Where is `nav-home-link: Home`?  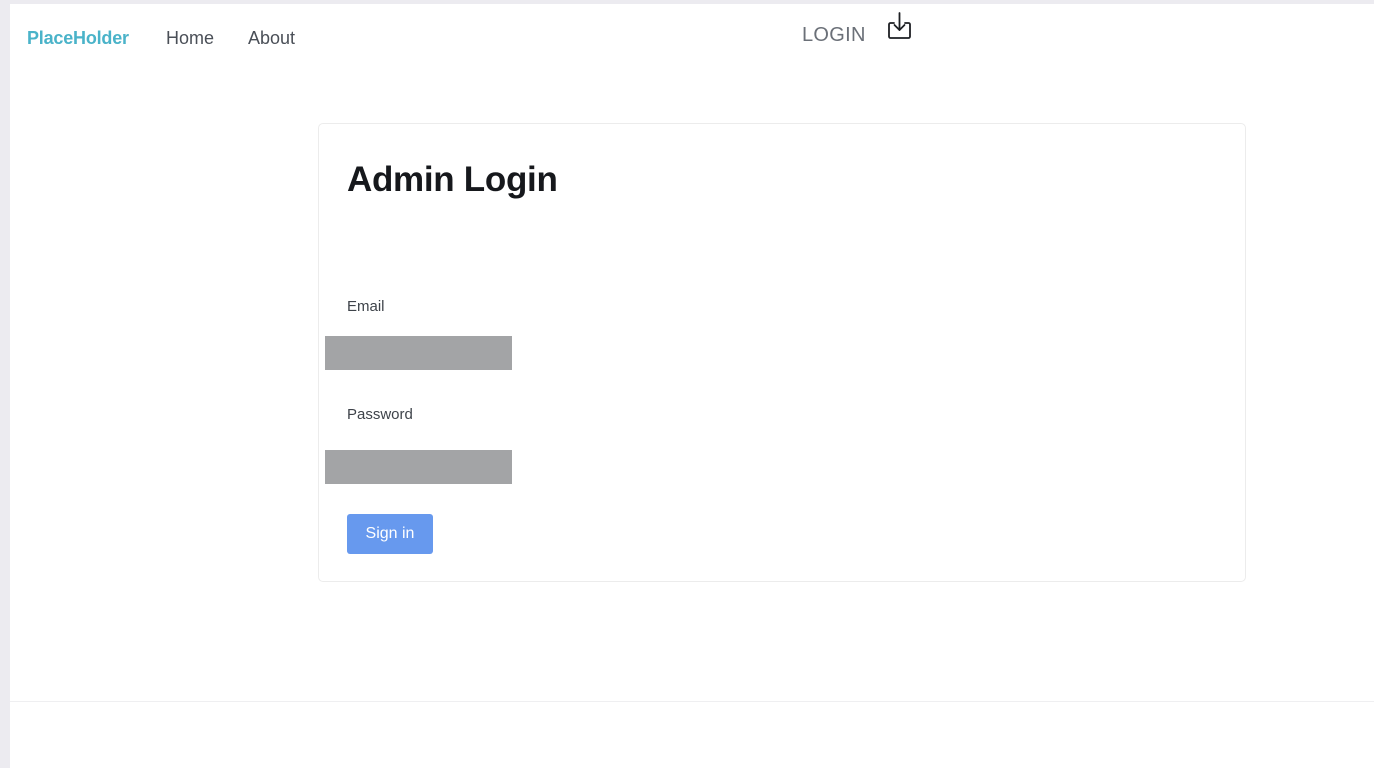
nav-home-link: Home is located at coordinates (190, 38).